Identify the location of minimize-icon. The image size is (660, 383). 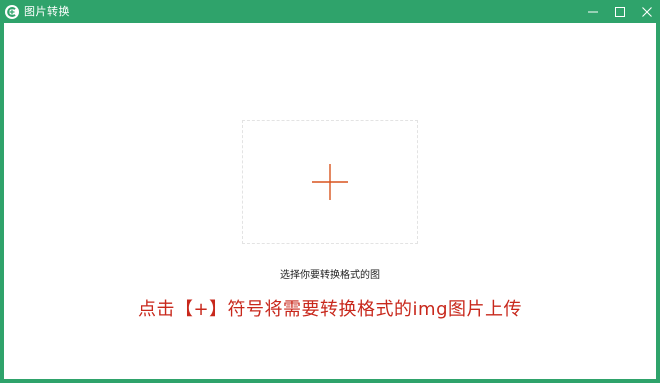
(592, 11).